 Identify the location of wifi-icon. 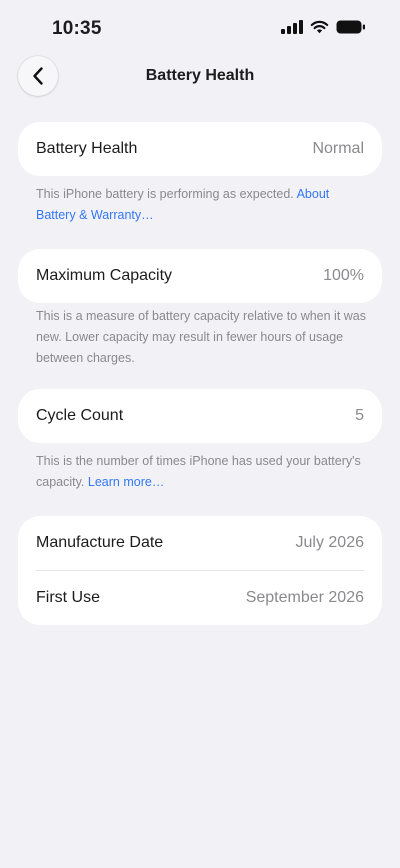
(319, 27).